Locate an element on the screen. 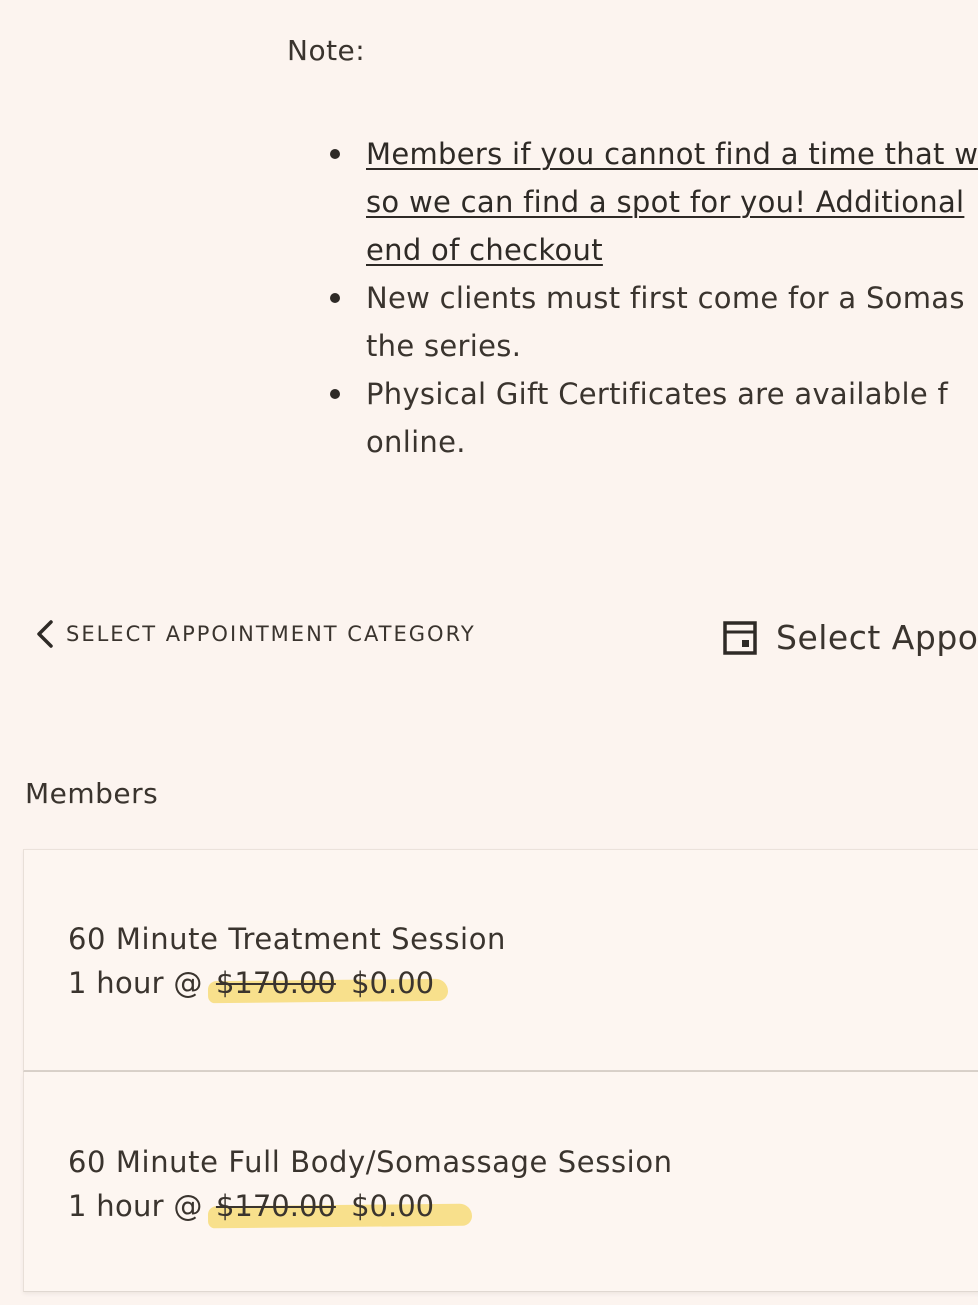  calendar-icon is located at coordinates (740, 637).